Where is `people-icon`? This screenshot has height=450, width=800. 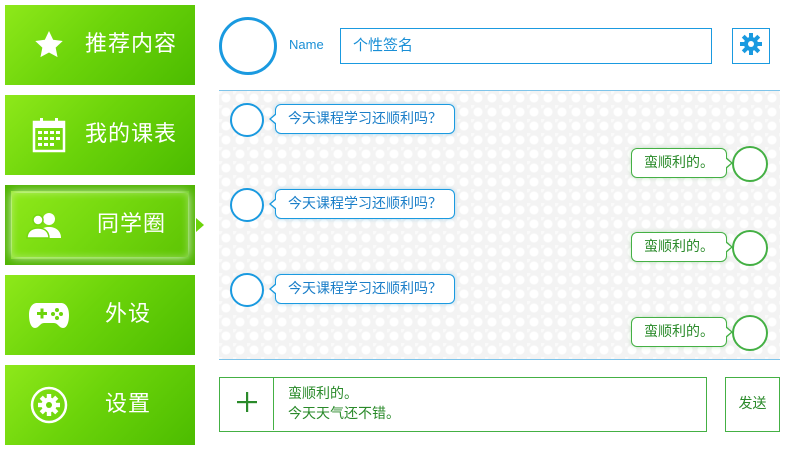
people-icon is located at coordinates (45, 225).